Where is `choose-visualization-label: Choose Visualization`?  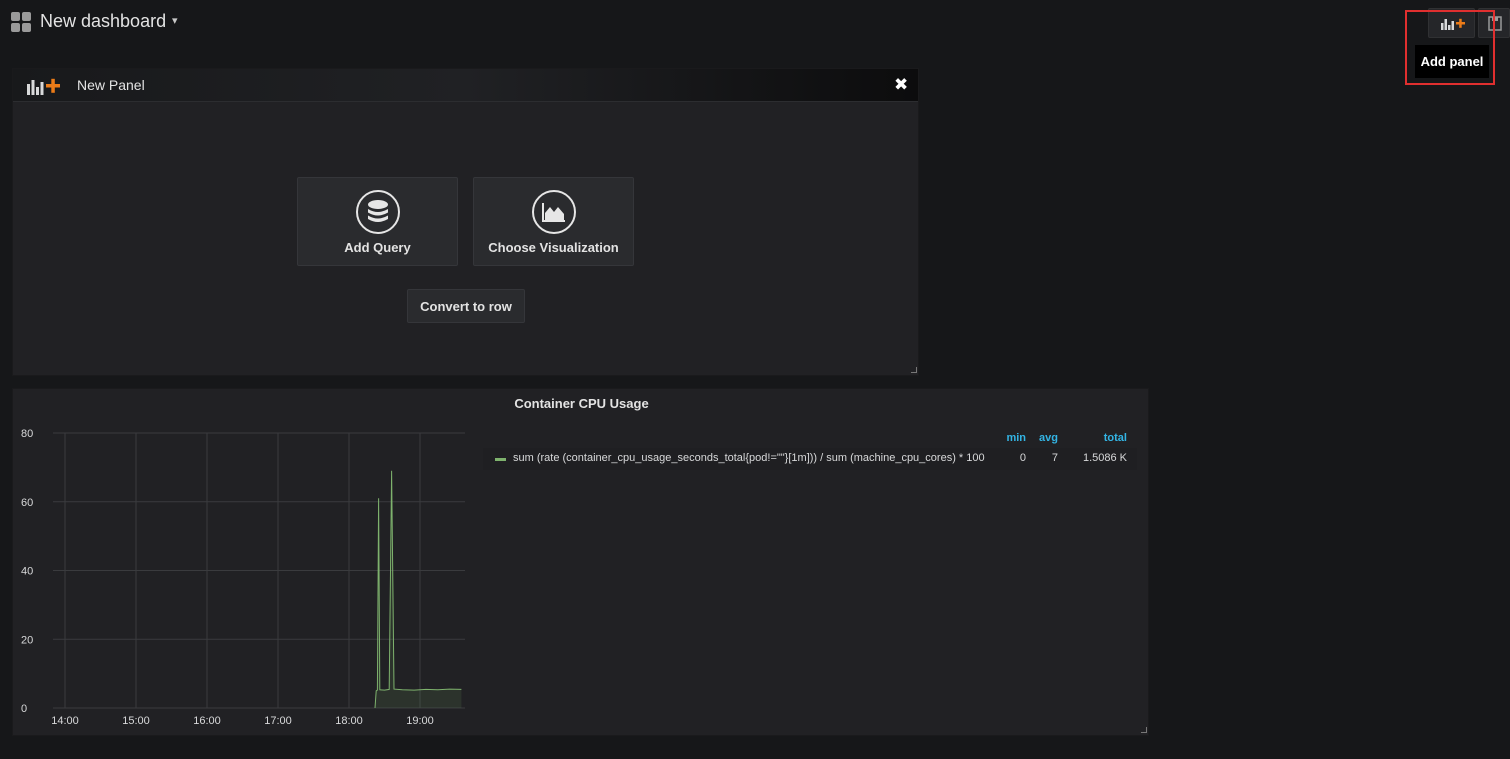 choose-visualization-label: Choose Visualization is located at coordinates (553, 247).